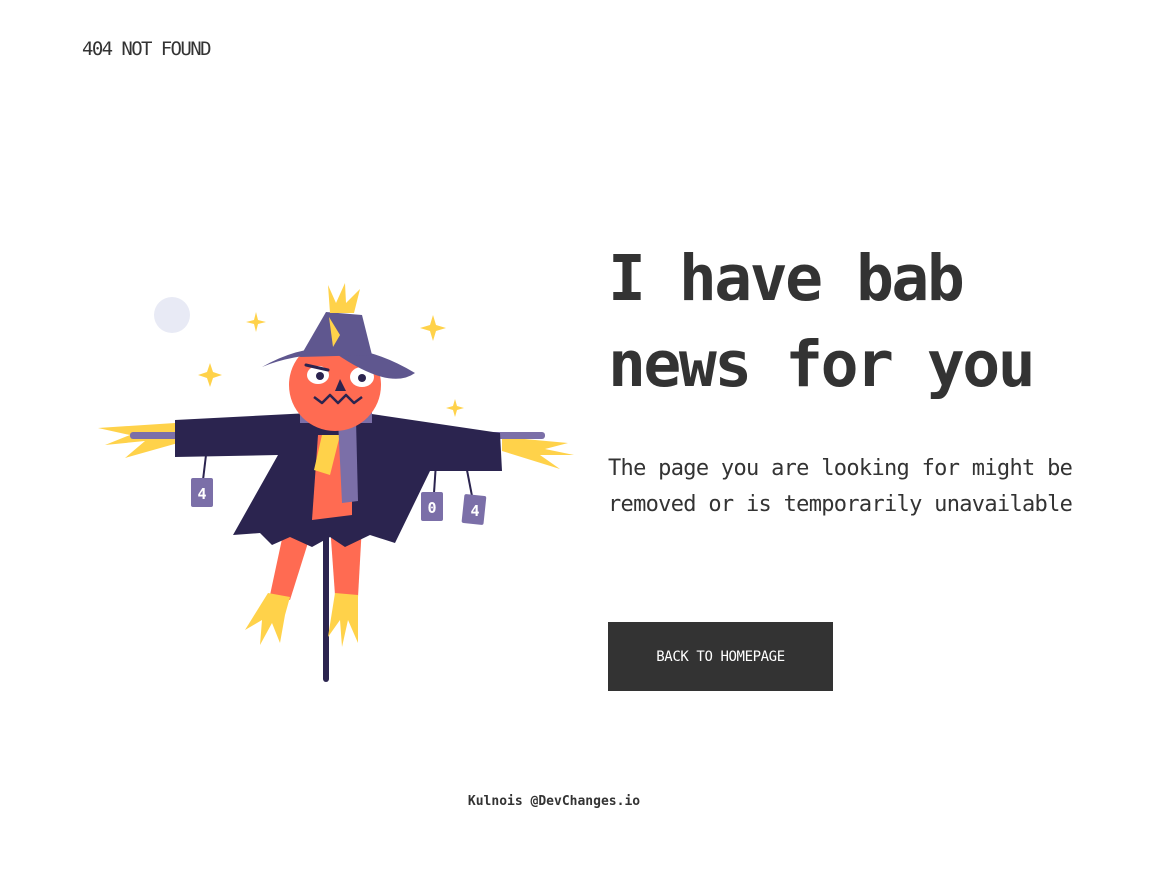 The width and height of the screenshot is (1173, 874). Describe the element at coordinates (554, 801) in the screenshot. I see `footer-credit: Kulnois @DevChanges.io` at that location.